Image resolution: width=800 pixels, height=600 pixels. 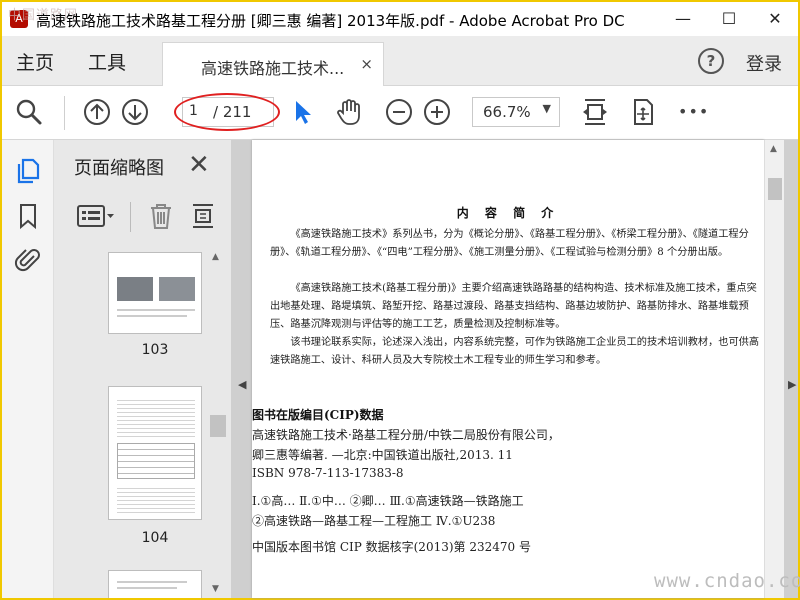 I want to click on page-heading: 内 容 简 介, so click(x=508, y=213).